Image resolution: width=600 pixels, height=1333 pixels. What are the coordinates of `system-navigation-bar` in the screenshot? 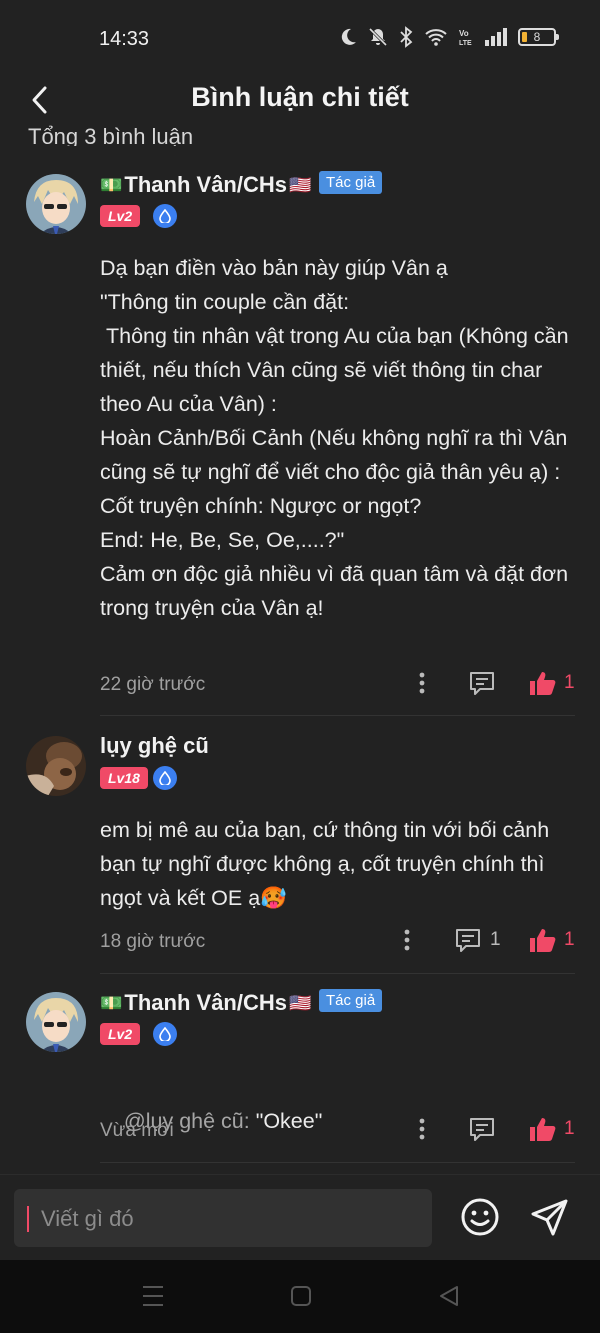 It's located at (300, 1296).